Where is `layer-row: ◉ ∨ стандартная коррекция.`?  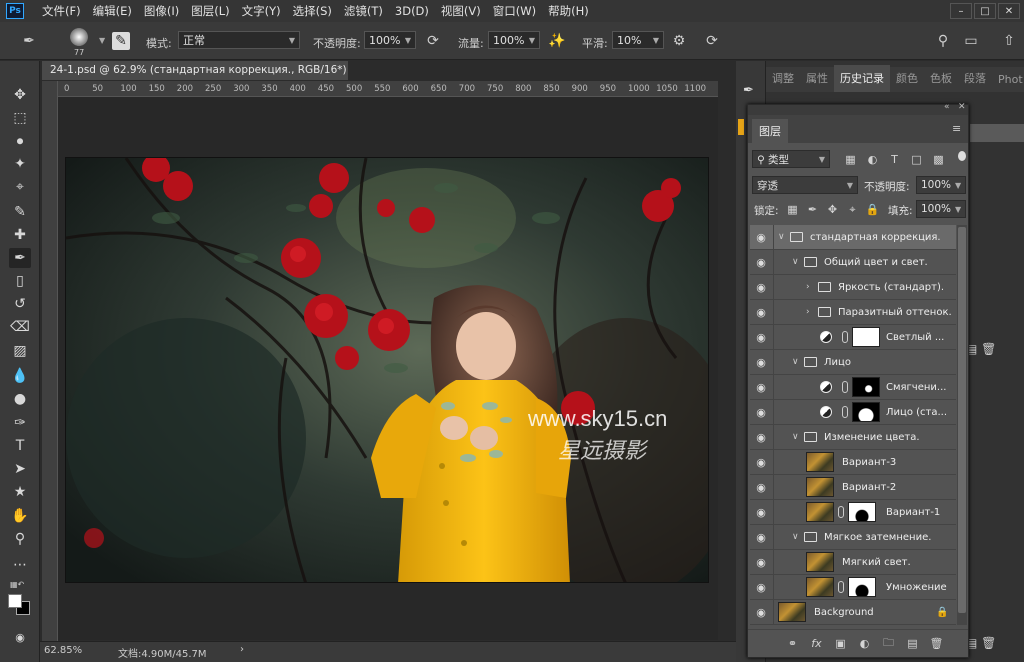 layer-row: ◉ ∨ стандартная коррекция. is located at coordinates (853, 237).